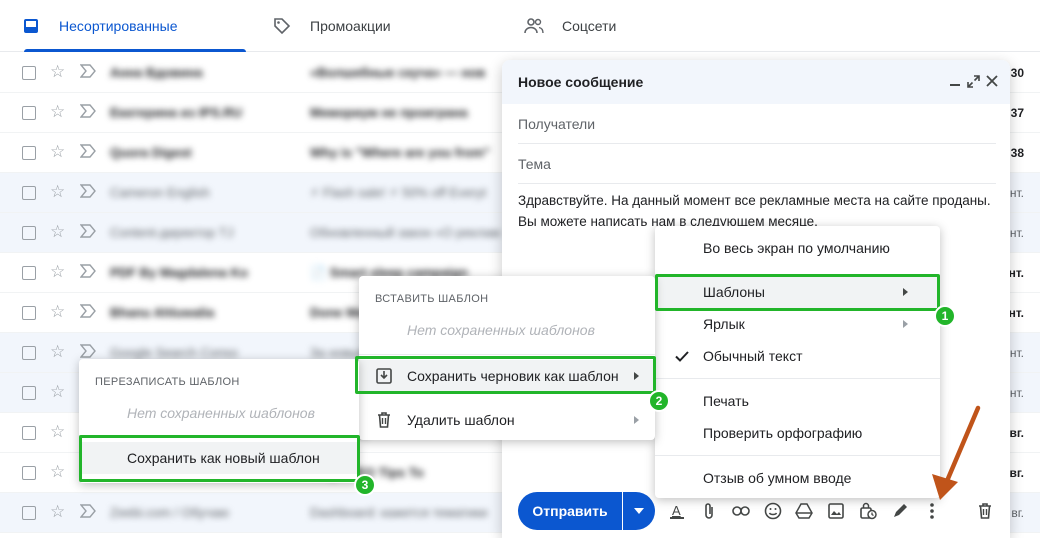  I want to click on chevron-down-icon, so click(639, 511).